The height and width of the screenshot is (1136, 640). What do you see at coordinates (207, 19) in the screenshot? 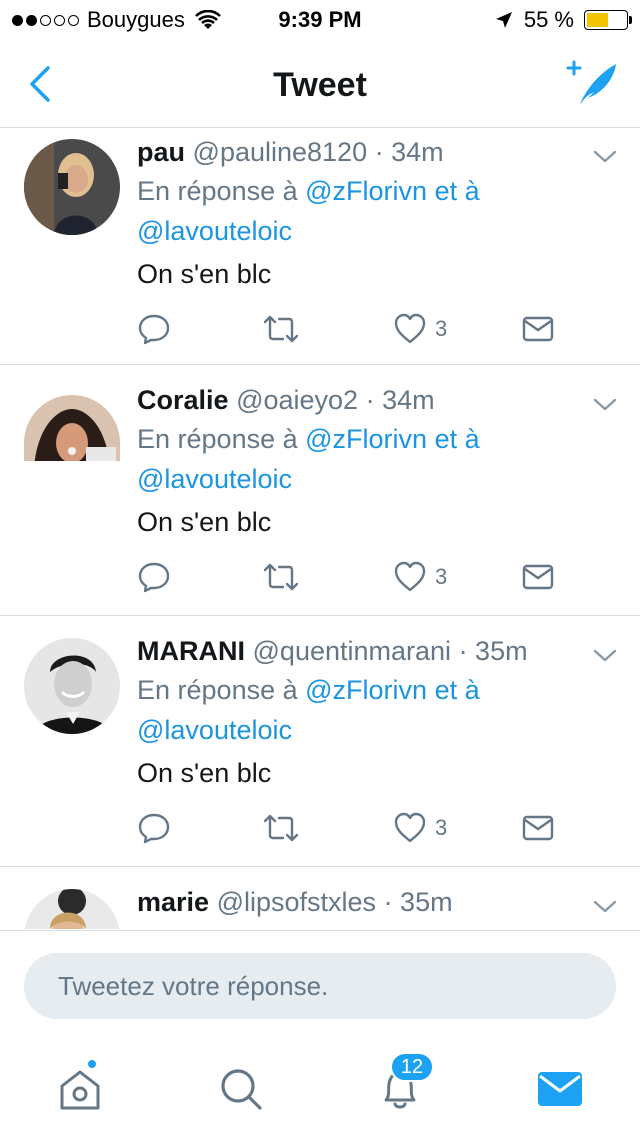
I see `wifi-icon` at bounding box center [207, 19].